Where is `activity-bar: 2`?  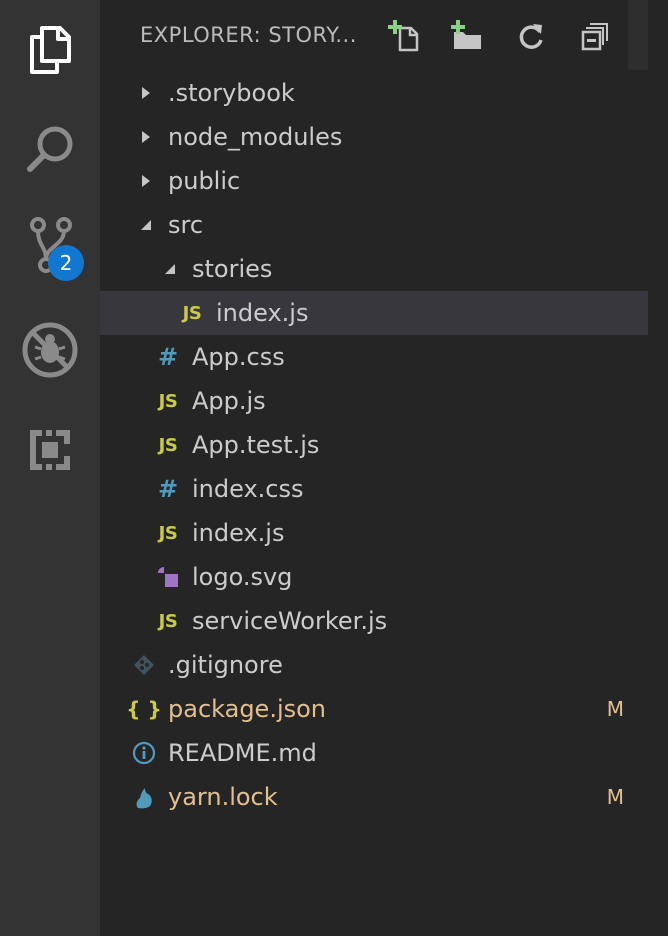 activity-bar: 2 is located at coordinates (50, 468).